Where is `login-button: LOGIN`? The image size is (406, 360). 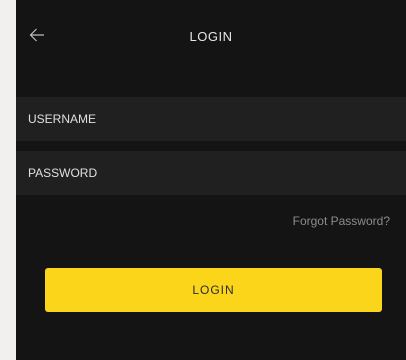
login-button: LOGIN is located at coordinates (213, 290).